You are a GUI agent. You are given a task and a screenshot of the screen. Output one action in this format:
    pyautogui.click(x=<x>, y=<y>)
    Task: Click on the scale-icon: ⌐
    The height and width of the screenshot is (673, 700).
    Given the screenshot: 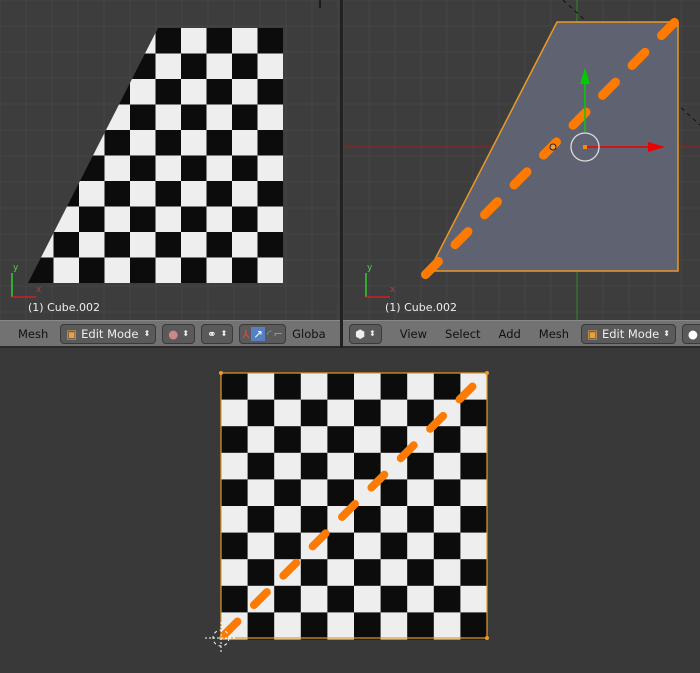 What is the action you would take?
    pyautogui.click(x=279, y=334)
    